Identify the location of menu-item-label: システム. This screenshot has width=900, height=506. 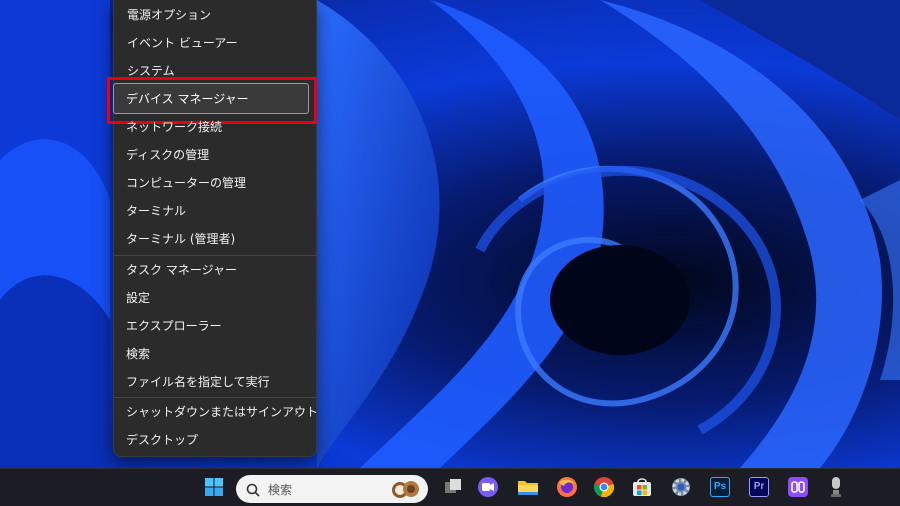
(151, 71).